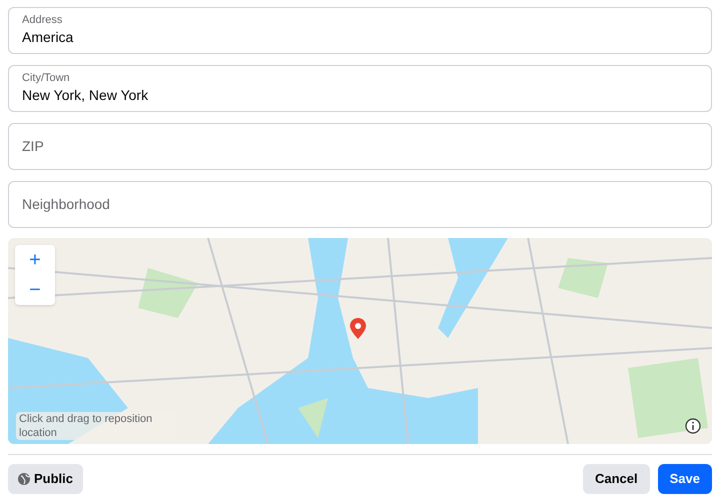 This screenshot has width=720, height=500. What do you see at coordinates (616, 479) in the screenshot?
I see `cancel-button: Cancel` at bounding box center [616, 479].